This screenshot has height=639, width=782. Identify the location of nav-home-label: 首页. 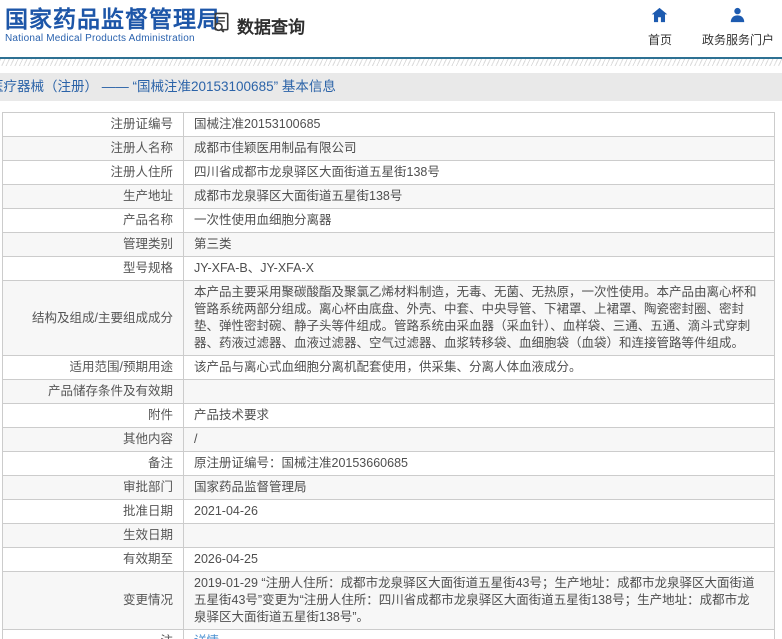
(659, 40).